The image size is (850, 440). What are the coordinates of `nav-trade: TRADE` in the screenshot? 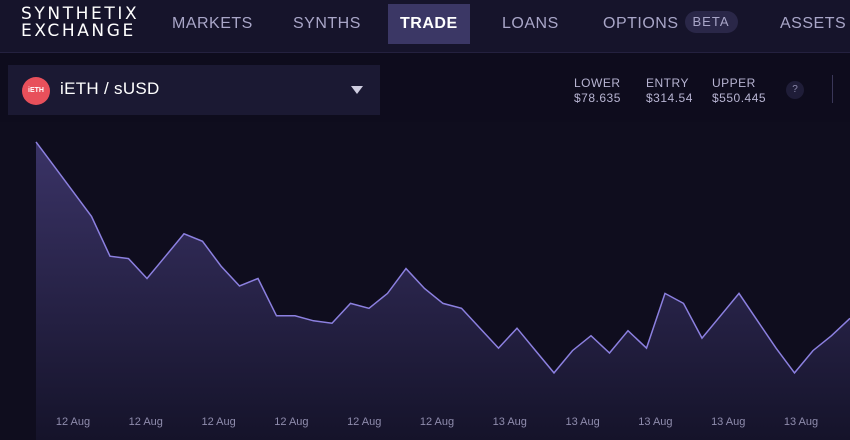 It's located at (429, 24).